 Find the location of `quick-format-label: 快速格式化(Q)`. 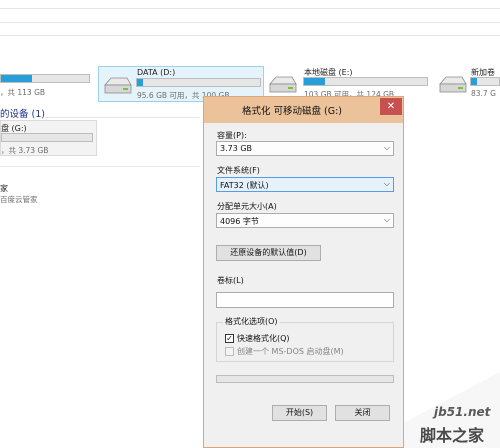

quick-format-label: 快速格式化(Q) is located at coordinates (263, 338).